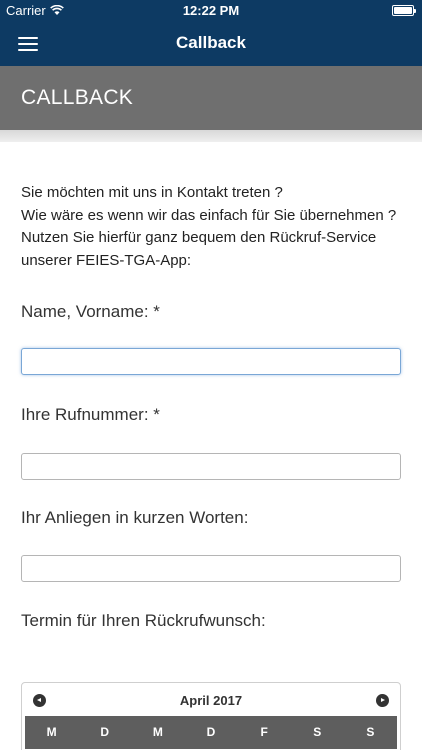  What do you see at coordinates (90, 414) in the screenshot?
I see `phone-label: Ihre Rufnummer: *` at bounding box center [90, 414].